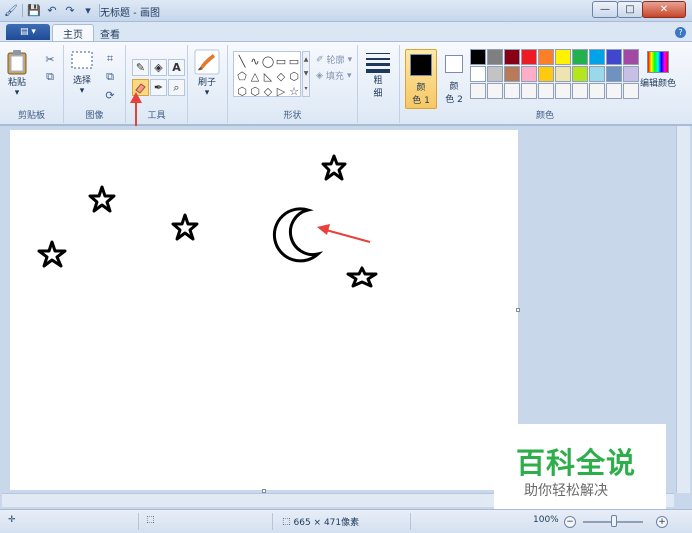 This screenshot has width=692, height=533. What do you see at coordinates (50, 59) in the screenshot?
I see `cut-icon: ✂` at bounding box center [50, 59].